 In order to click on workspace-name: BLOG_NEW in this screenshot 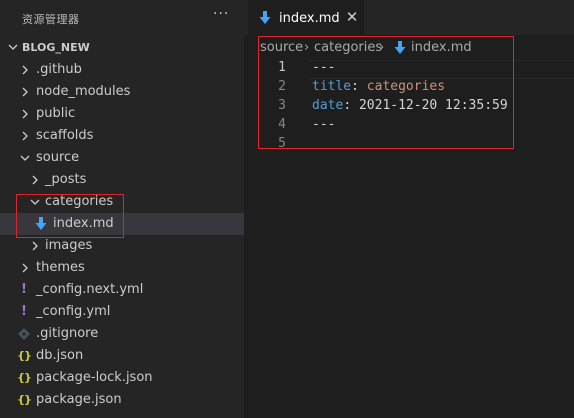, I will do `click(56, 47)`.